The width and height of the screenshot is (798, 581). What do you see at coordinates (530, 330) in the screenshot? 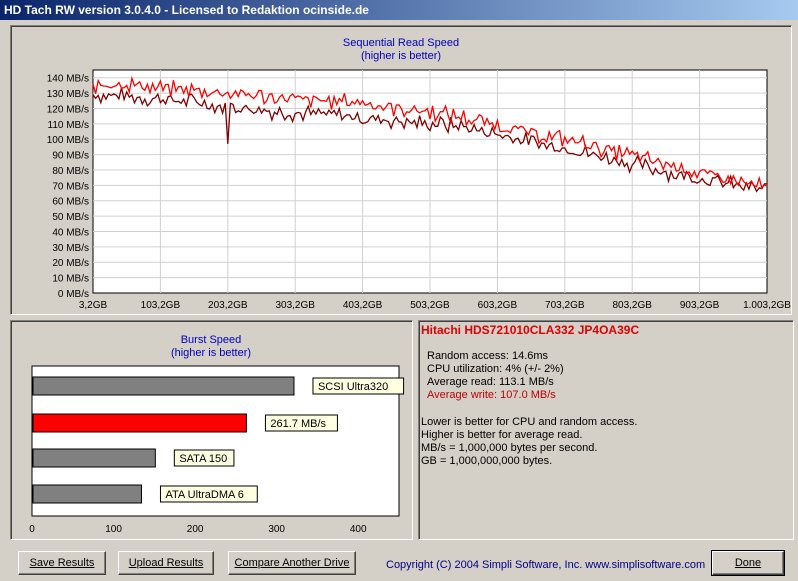
I see `drive-name: Hitachi HDS721010CLA332 JP4OA39C` at bounding box center [530, 330].